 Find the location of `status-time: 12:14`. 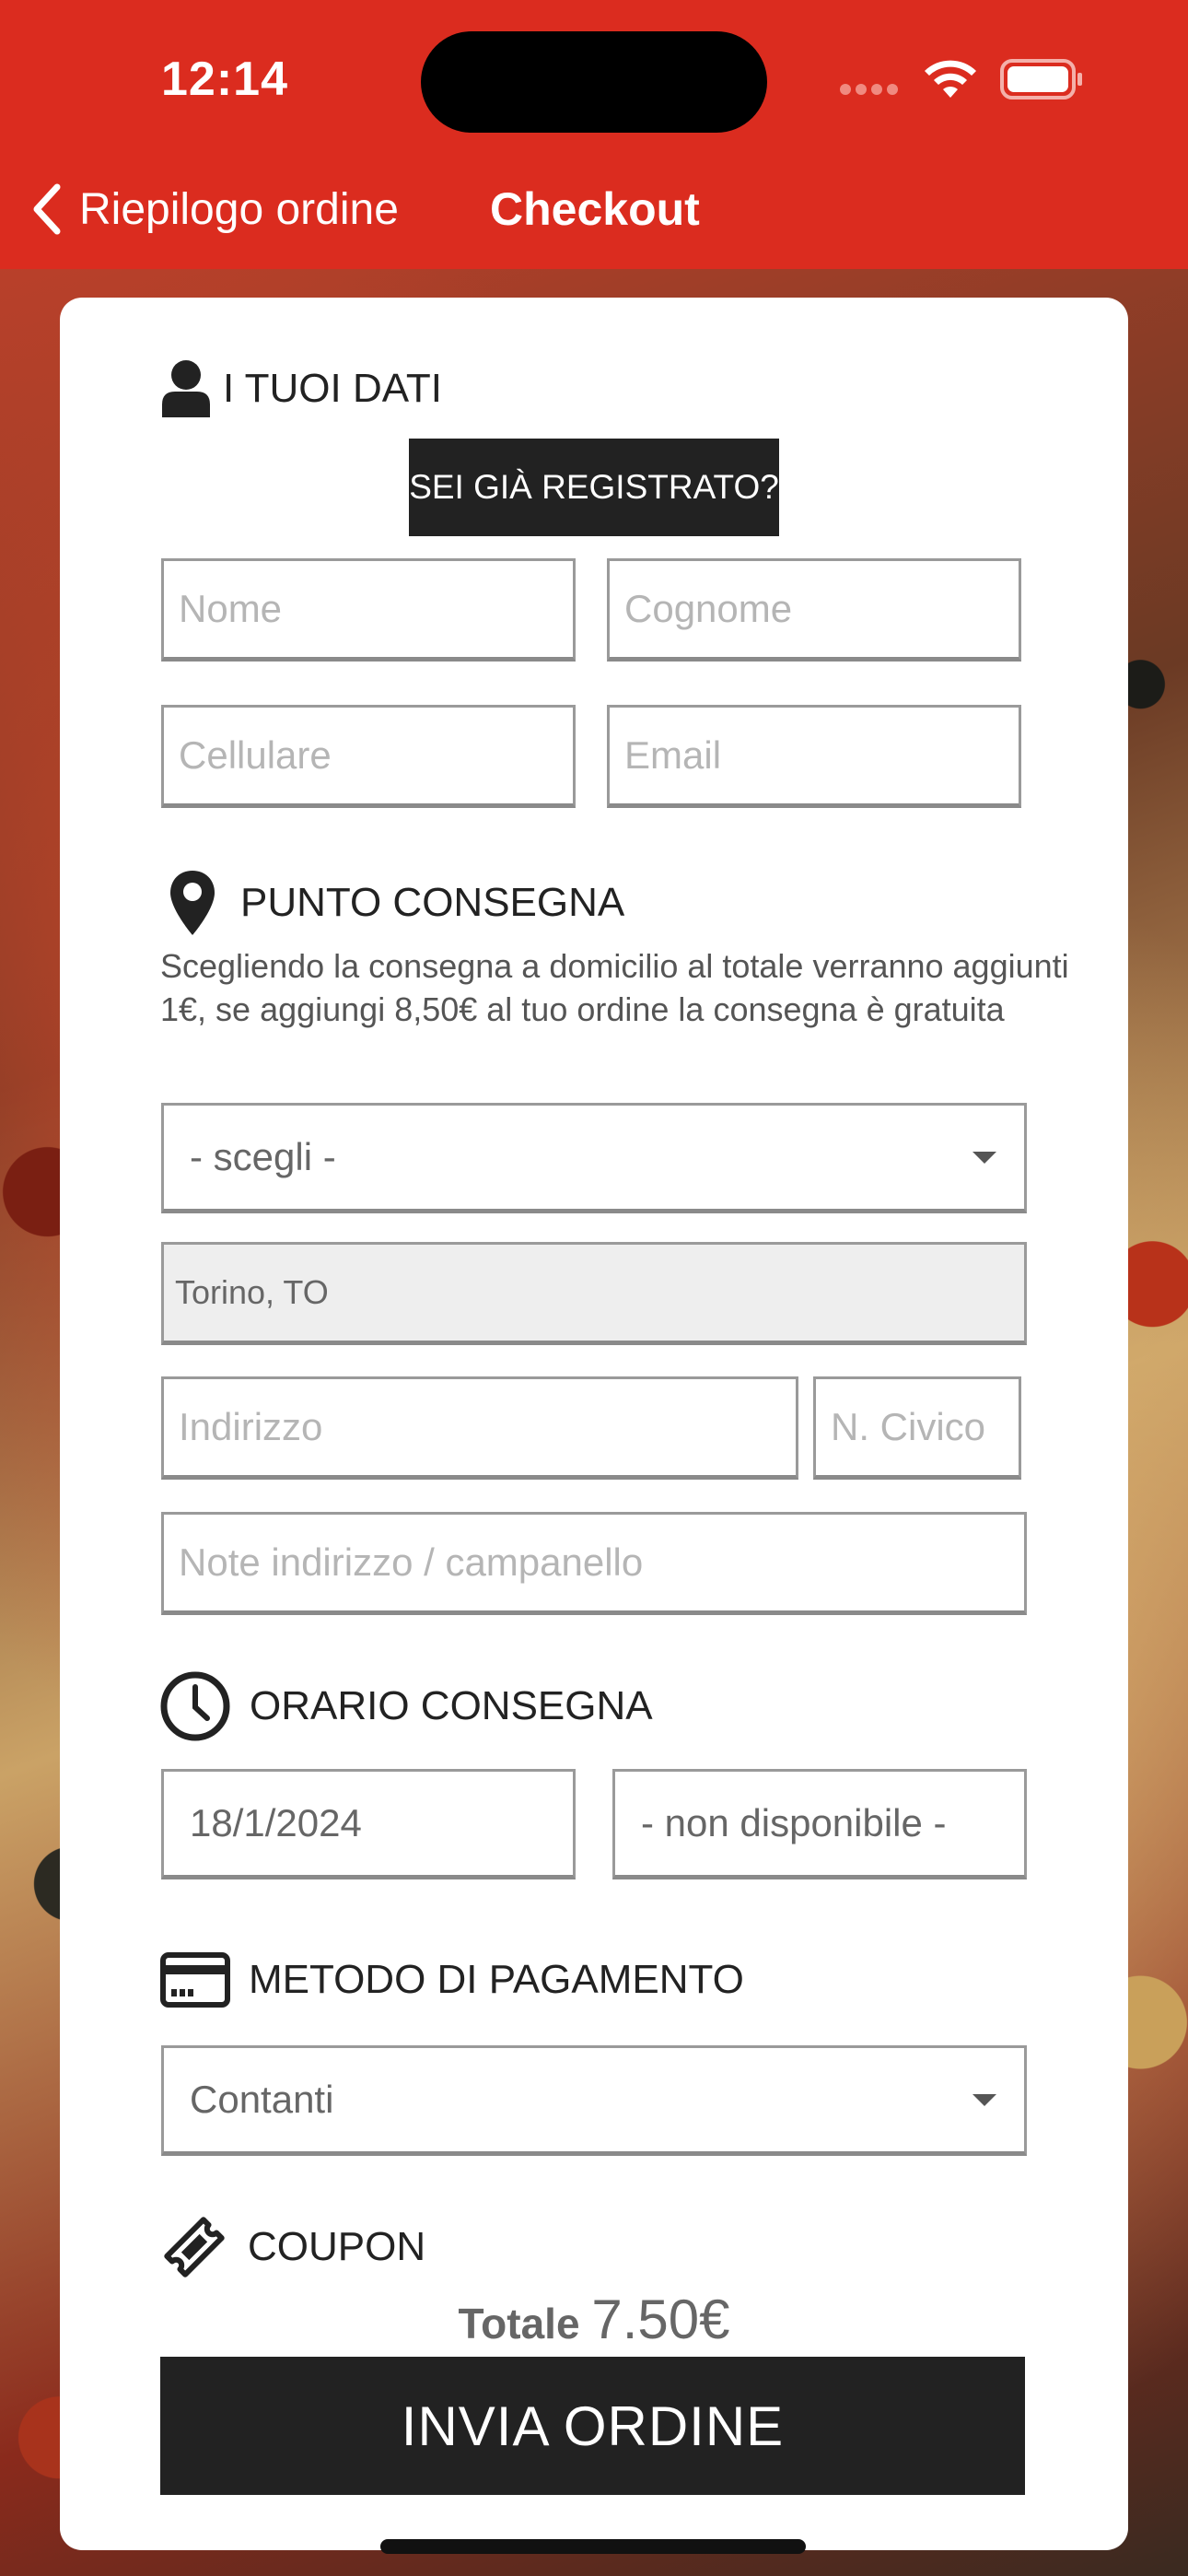

status-time: 12:14 is located at coordinates (224, 79).